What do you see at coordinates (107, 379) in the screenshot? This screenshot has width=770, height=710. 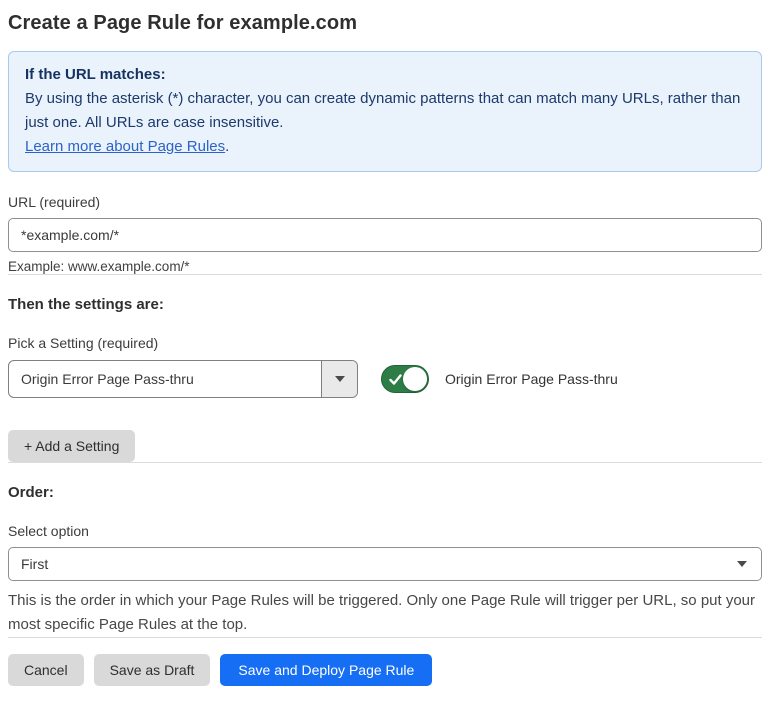 I see `setting-dropdown-value: Origin Error Page Pass-thru` at bounding box center [107, 379].